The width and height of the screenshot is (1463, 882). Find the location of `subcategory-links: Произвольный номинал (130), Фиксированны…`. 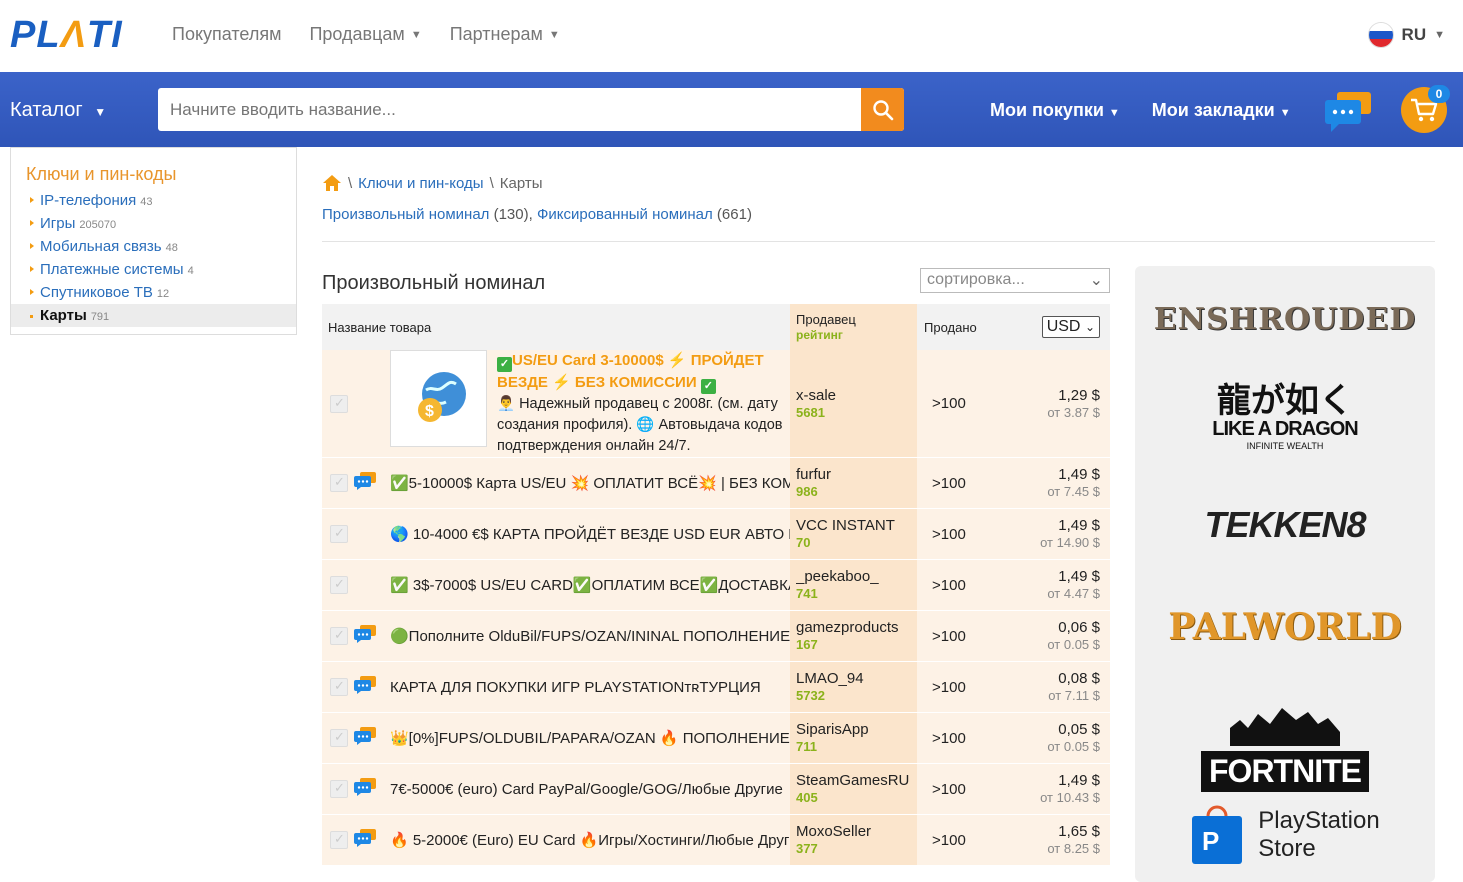

subcategory-links: Произвольный номинал (130), Фиксированны… is located at coordinates (537, 214).